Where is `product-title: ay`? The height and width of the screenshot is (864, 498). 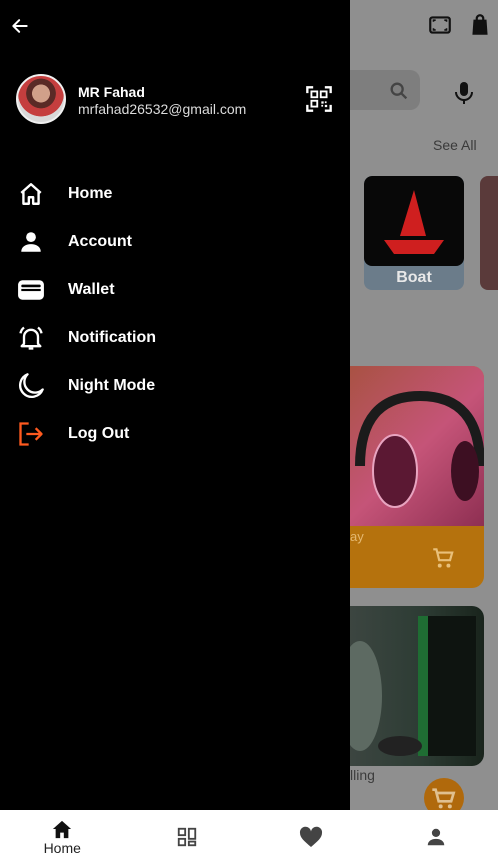
product-title: ay is located at coordinates (357, 536).